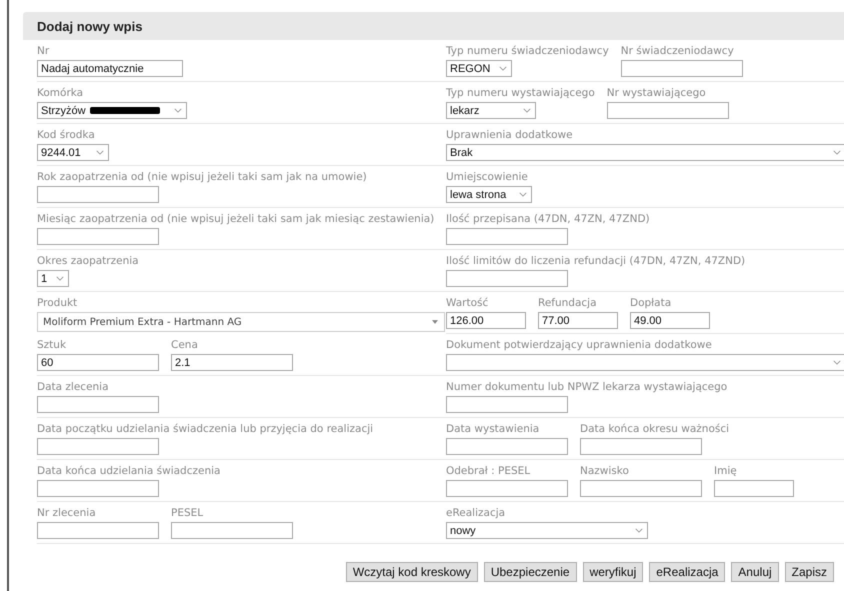  I want to click on field-label: Typ numeru wystawiającego, so click(520, 93).